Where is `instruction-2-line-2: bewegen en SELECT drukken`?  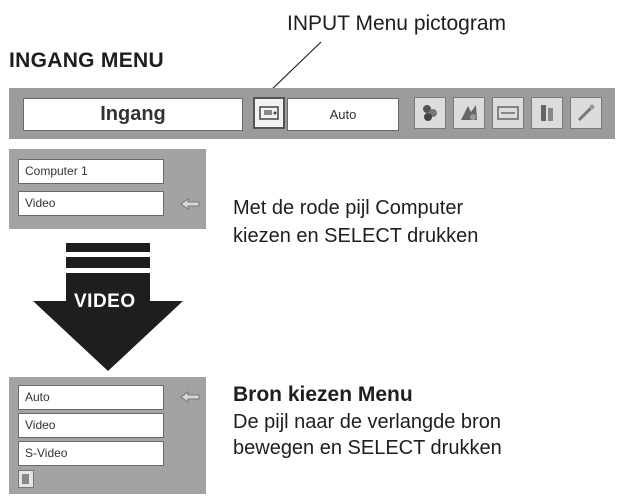
instruction-2-line-2: bewegen en SELECT drukken is located at coordinates (367, 448).